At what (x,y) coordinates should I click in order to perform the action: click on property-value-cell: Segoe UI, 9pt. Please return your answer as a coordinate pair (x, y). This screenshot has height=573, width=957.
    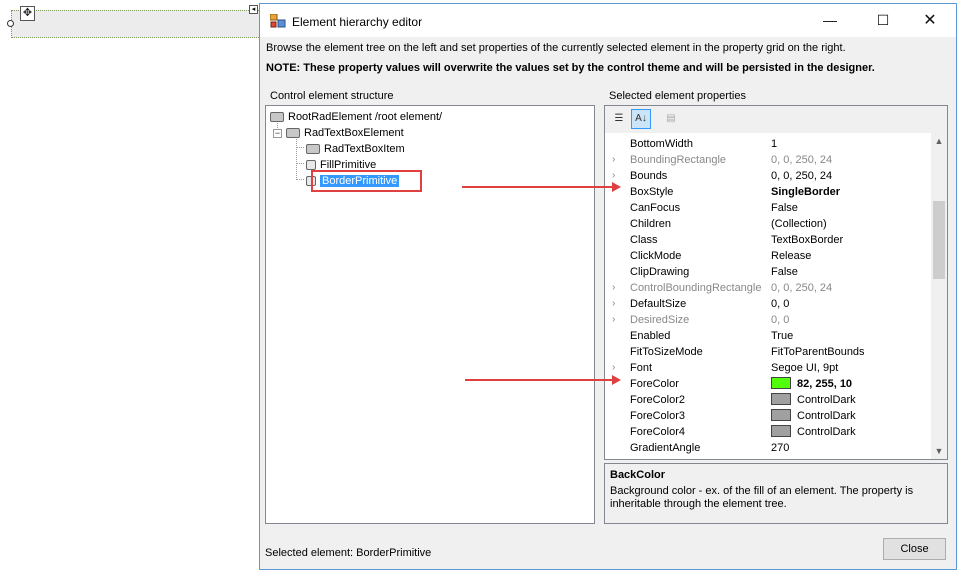
    Looking at the image, I should click on (804, 368).